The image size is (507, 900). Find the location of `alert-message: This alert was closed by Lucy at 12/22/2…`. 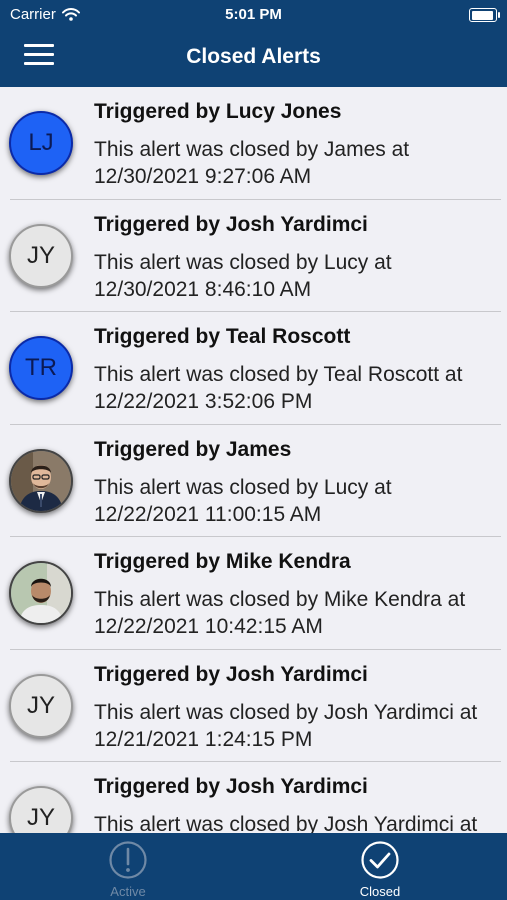

alert-message: This alert was closed by Lucy at 12/22/2… is located at coordinates (243, 500).